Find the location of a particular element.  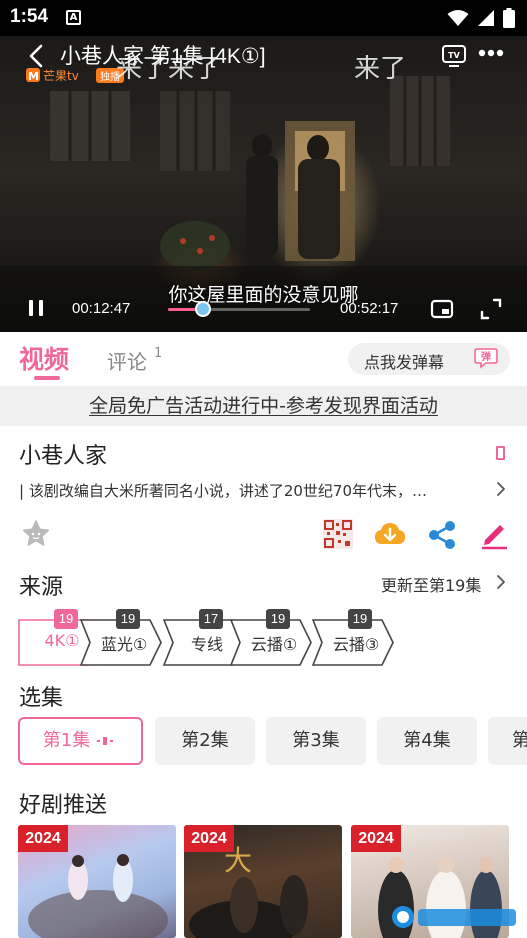

comment-count: 1 is located at coordinates (158, 353).